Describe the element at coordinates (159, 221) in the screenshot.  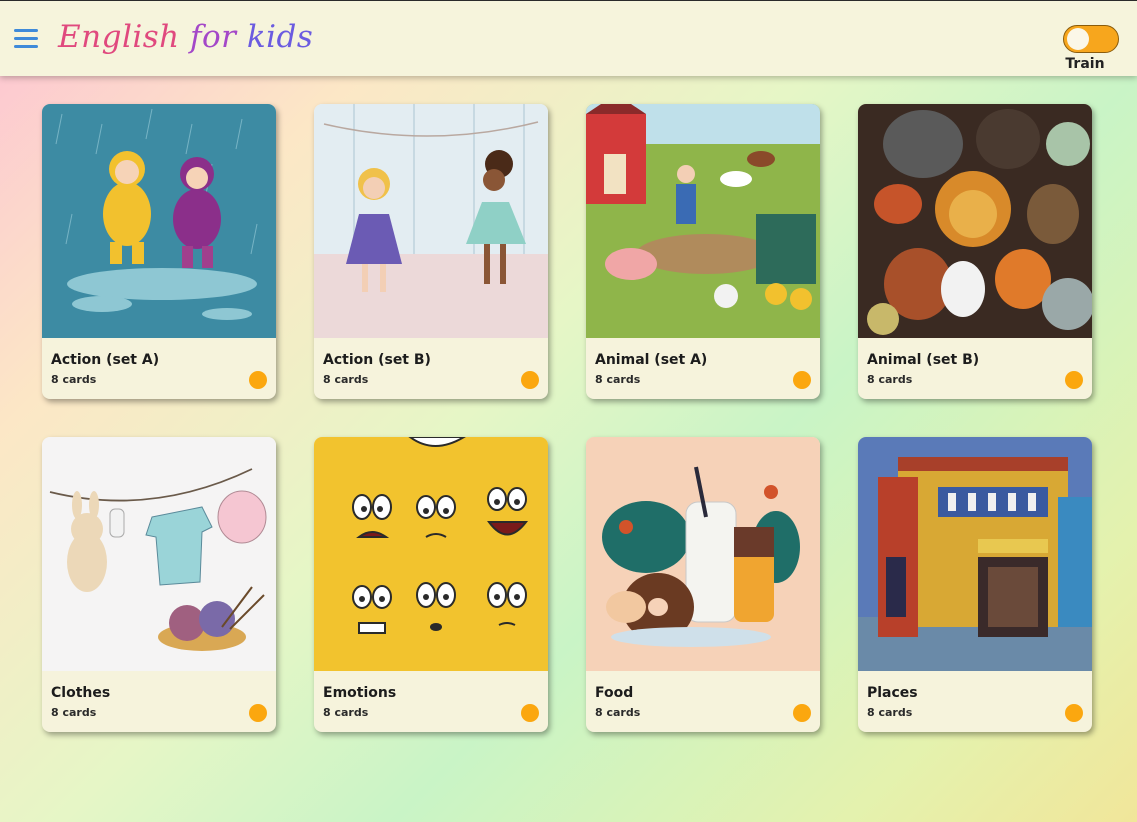
I see `kids-playing-in-rain-illustration` at that location.